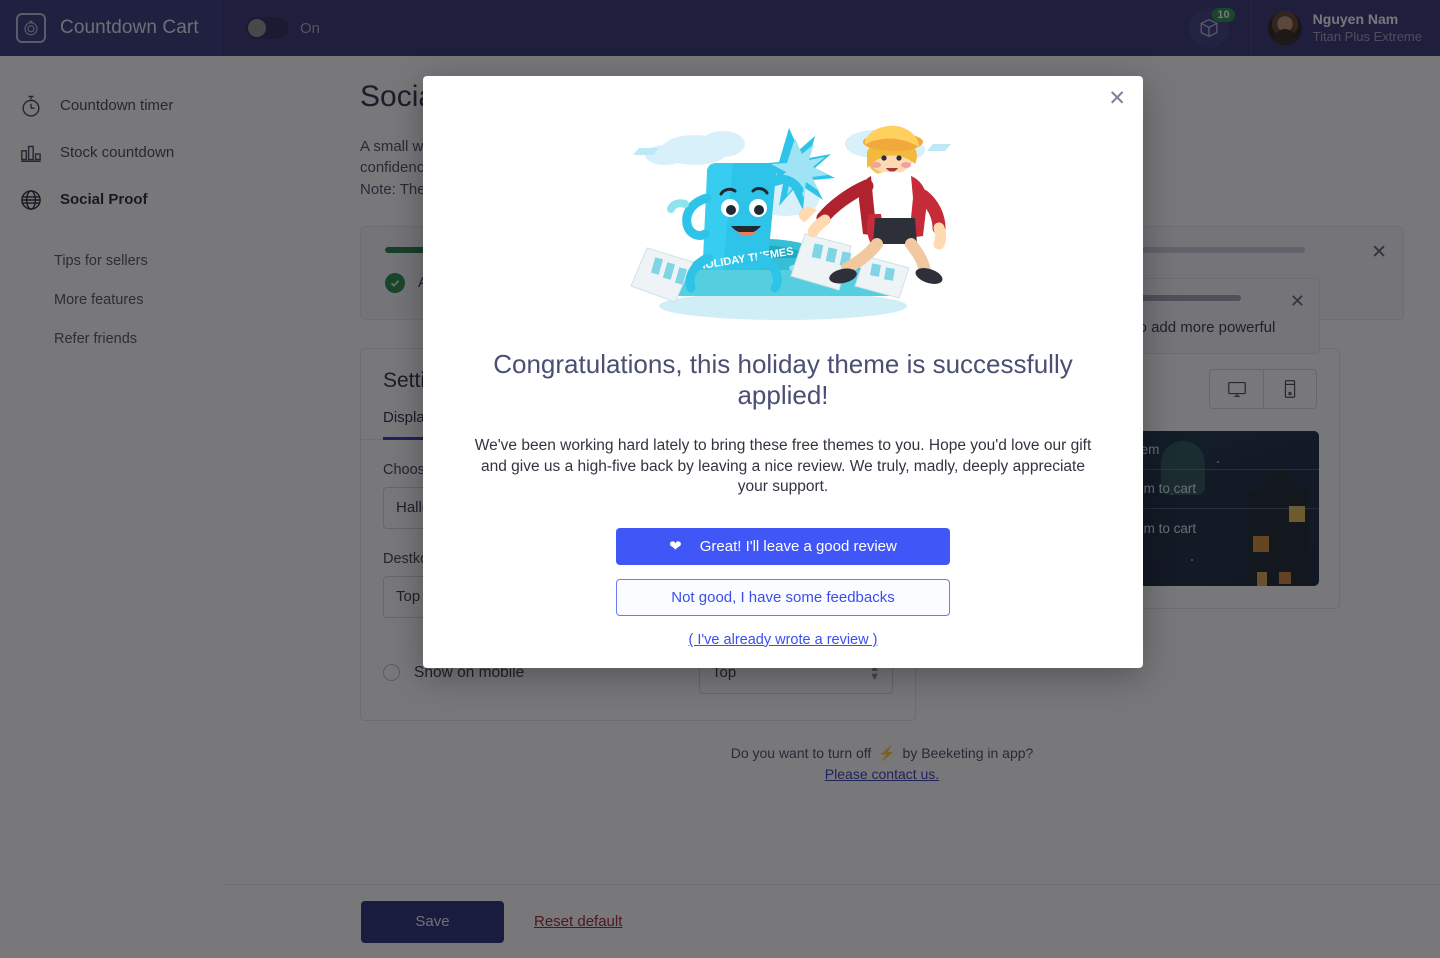 The width and height of the screenshot is (1440, 958). I want to click on primary-button-label: Great! I'll leave a good review, so click(798, 546).